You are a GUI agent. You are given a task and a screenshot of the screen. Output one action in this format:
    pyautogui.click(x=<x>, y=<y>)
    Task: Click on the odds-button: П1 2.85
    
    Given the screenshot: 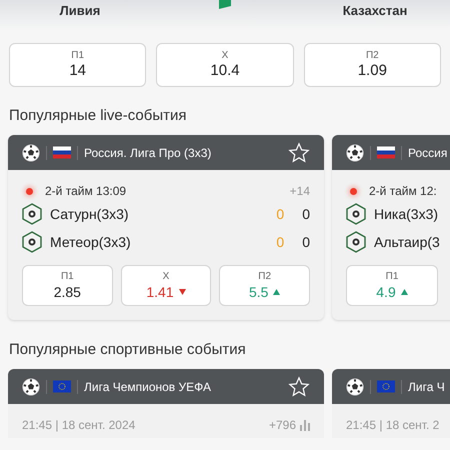 What is the action you would take?
    pyautogui.click(x=67, y=285)
    